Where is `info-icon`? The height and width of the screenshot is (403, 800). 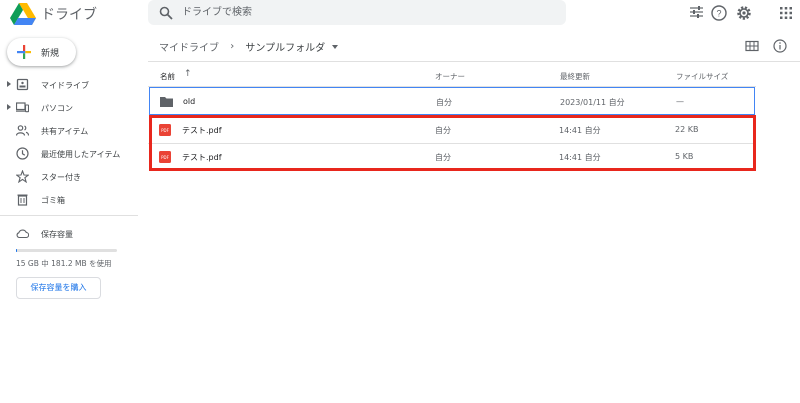
info-icon is located at coordinates (780, 46).